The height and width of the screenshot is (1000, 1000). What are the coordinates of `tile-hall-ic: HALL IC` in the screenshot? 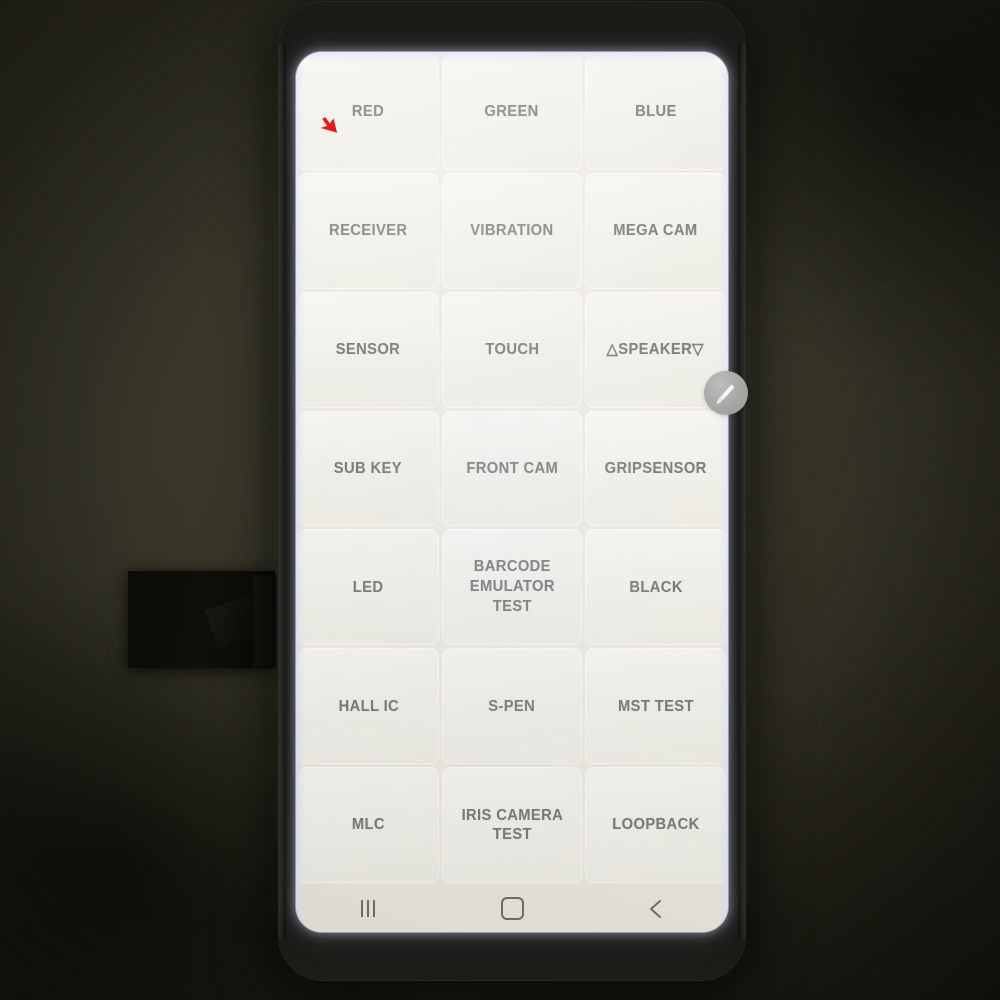 It's located at (368, 706).